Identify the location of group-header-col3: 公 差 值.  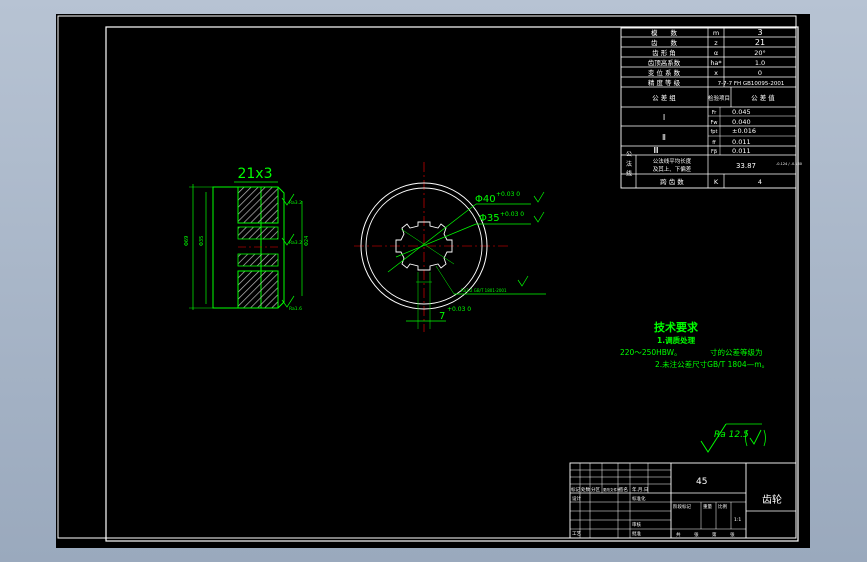
(763, 97).